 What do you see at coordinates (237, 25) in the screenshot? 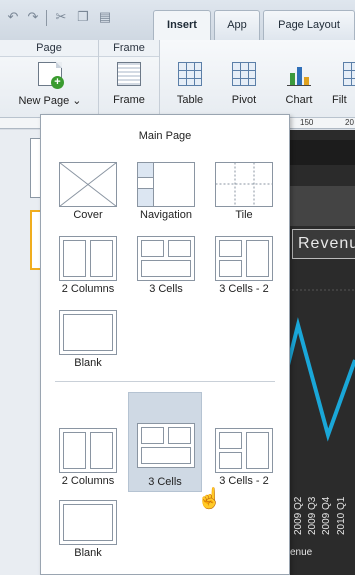
I see `tab-app: App` at bounding box center [237, 25].